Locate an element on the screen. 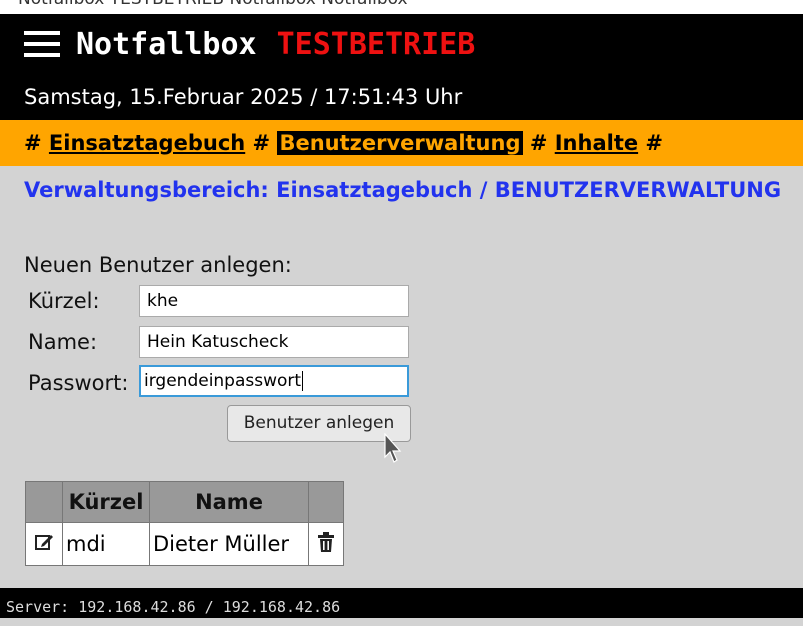 The height and width of the screenshot is (626, 803). passwort-input: irgendeinpasswort is located at coordinates (274, 381).